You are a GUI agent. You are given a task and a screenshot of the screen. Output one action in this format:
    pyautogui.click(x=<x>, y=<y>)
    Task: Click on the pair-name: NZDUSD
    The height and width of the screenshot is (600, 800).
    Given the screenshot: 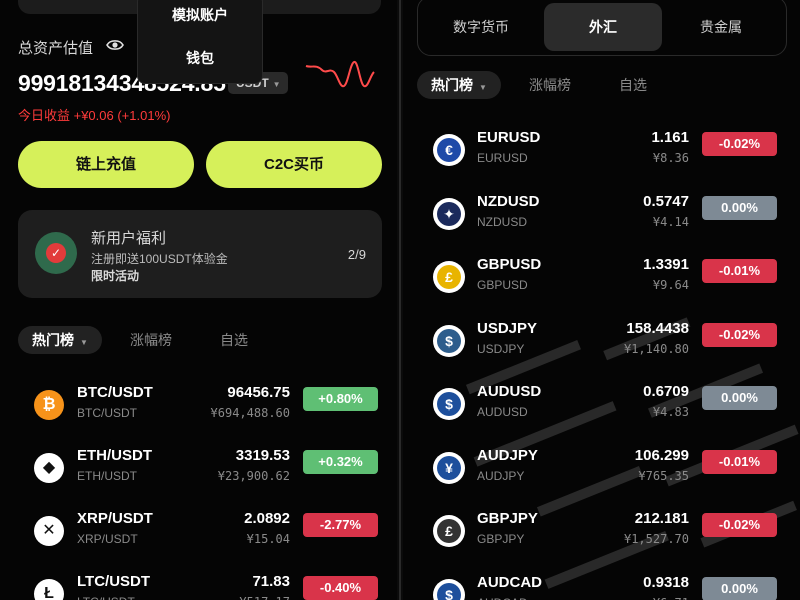 What is the action you would take?
    pyautogui.click(x=508, y=201)
    